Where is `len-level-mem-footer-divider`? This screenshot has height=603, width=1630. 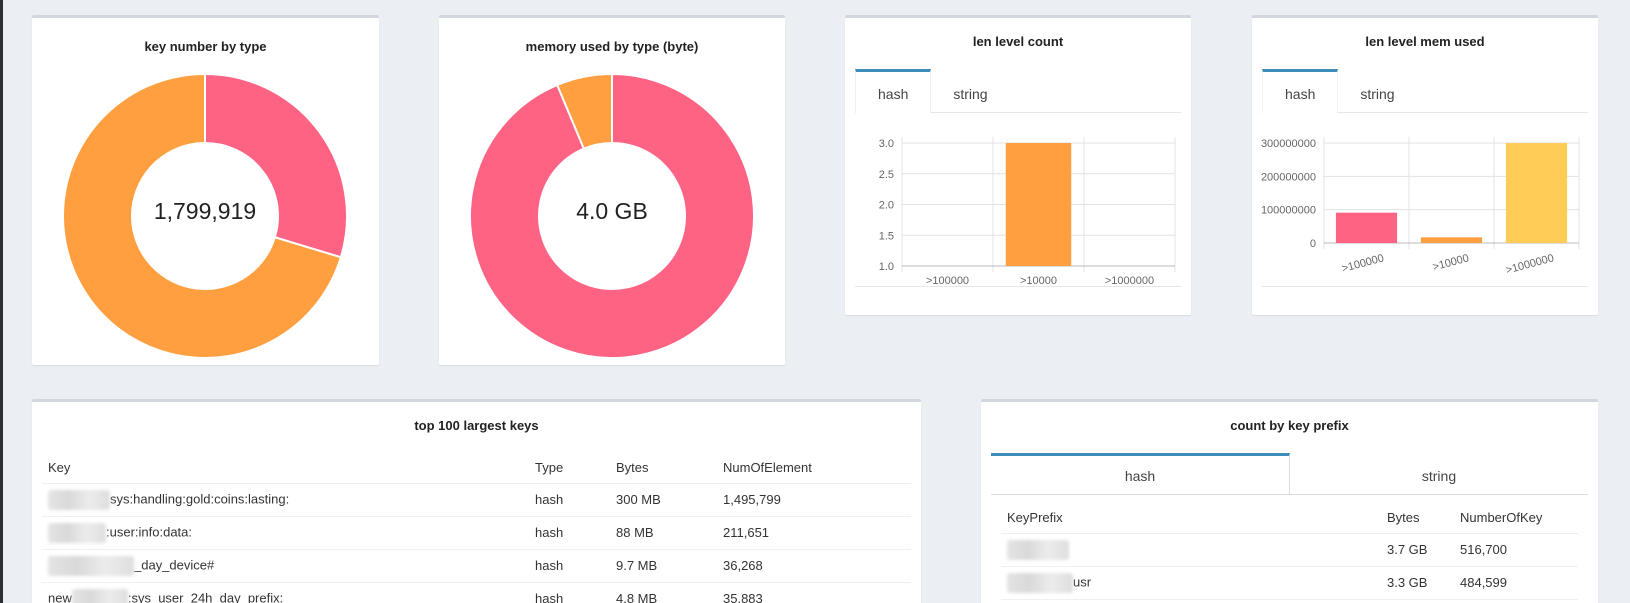 len-level-mem-footer-divider is located at coordinates (1425, 286).